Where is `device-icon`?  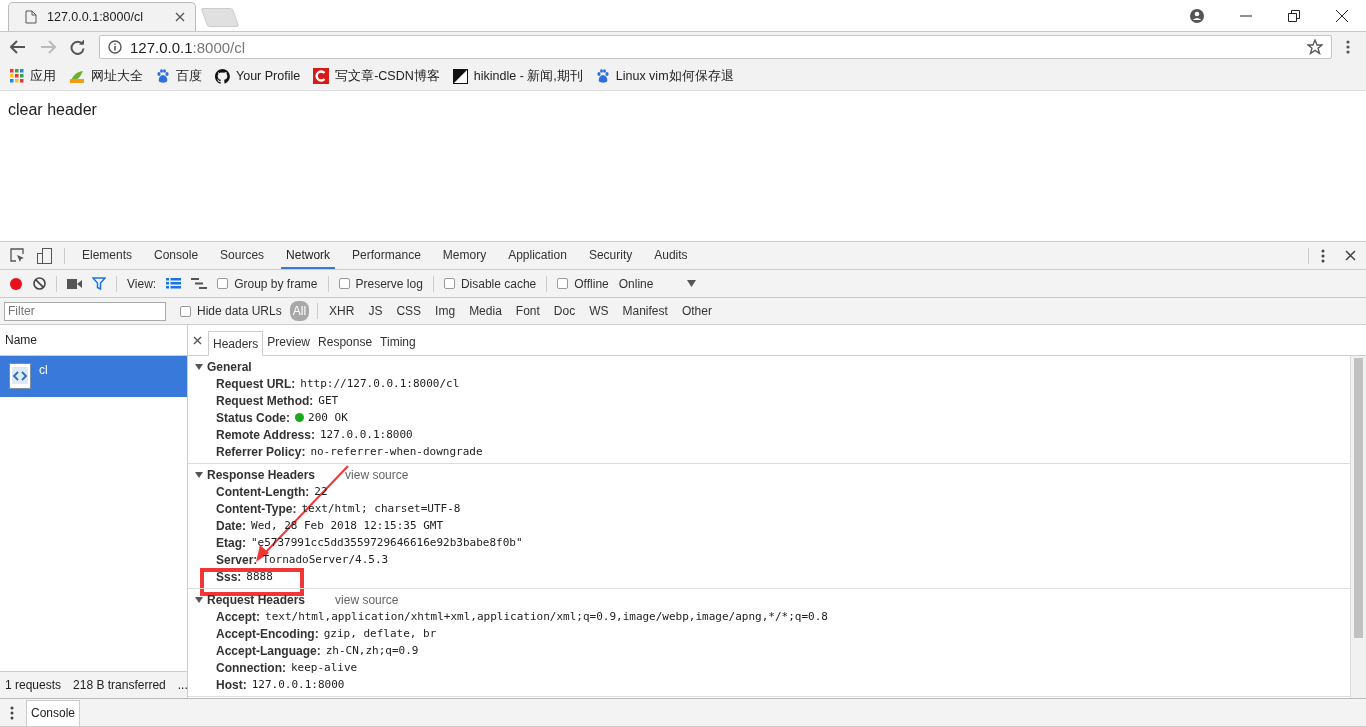 device-icon is located at coordinates (44, 255).